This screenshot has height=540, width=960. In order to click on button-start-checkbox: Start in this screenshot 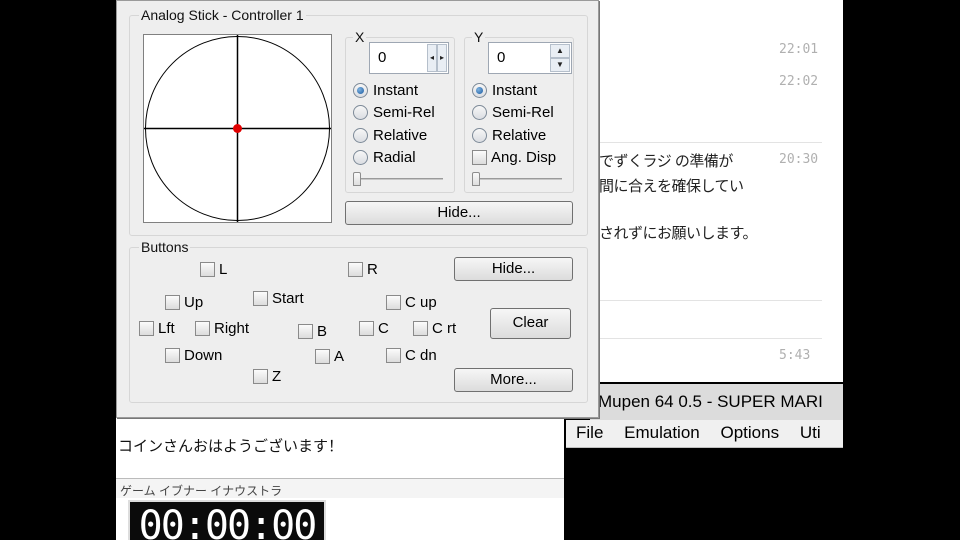, I will do `click(278, 298)`.